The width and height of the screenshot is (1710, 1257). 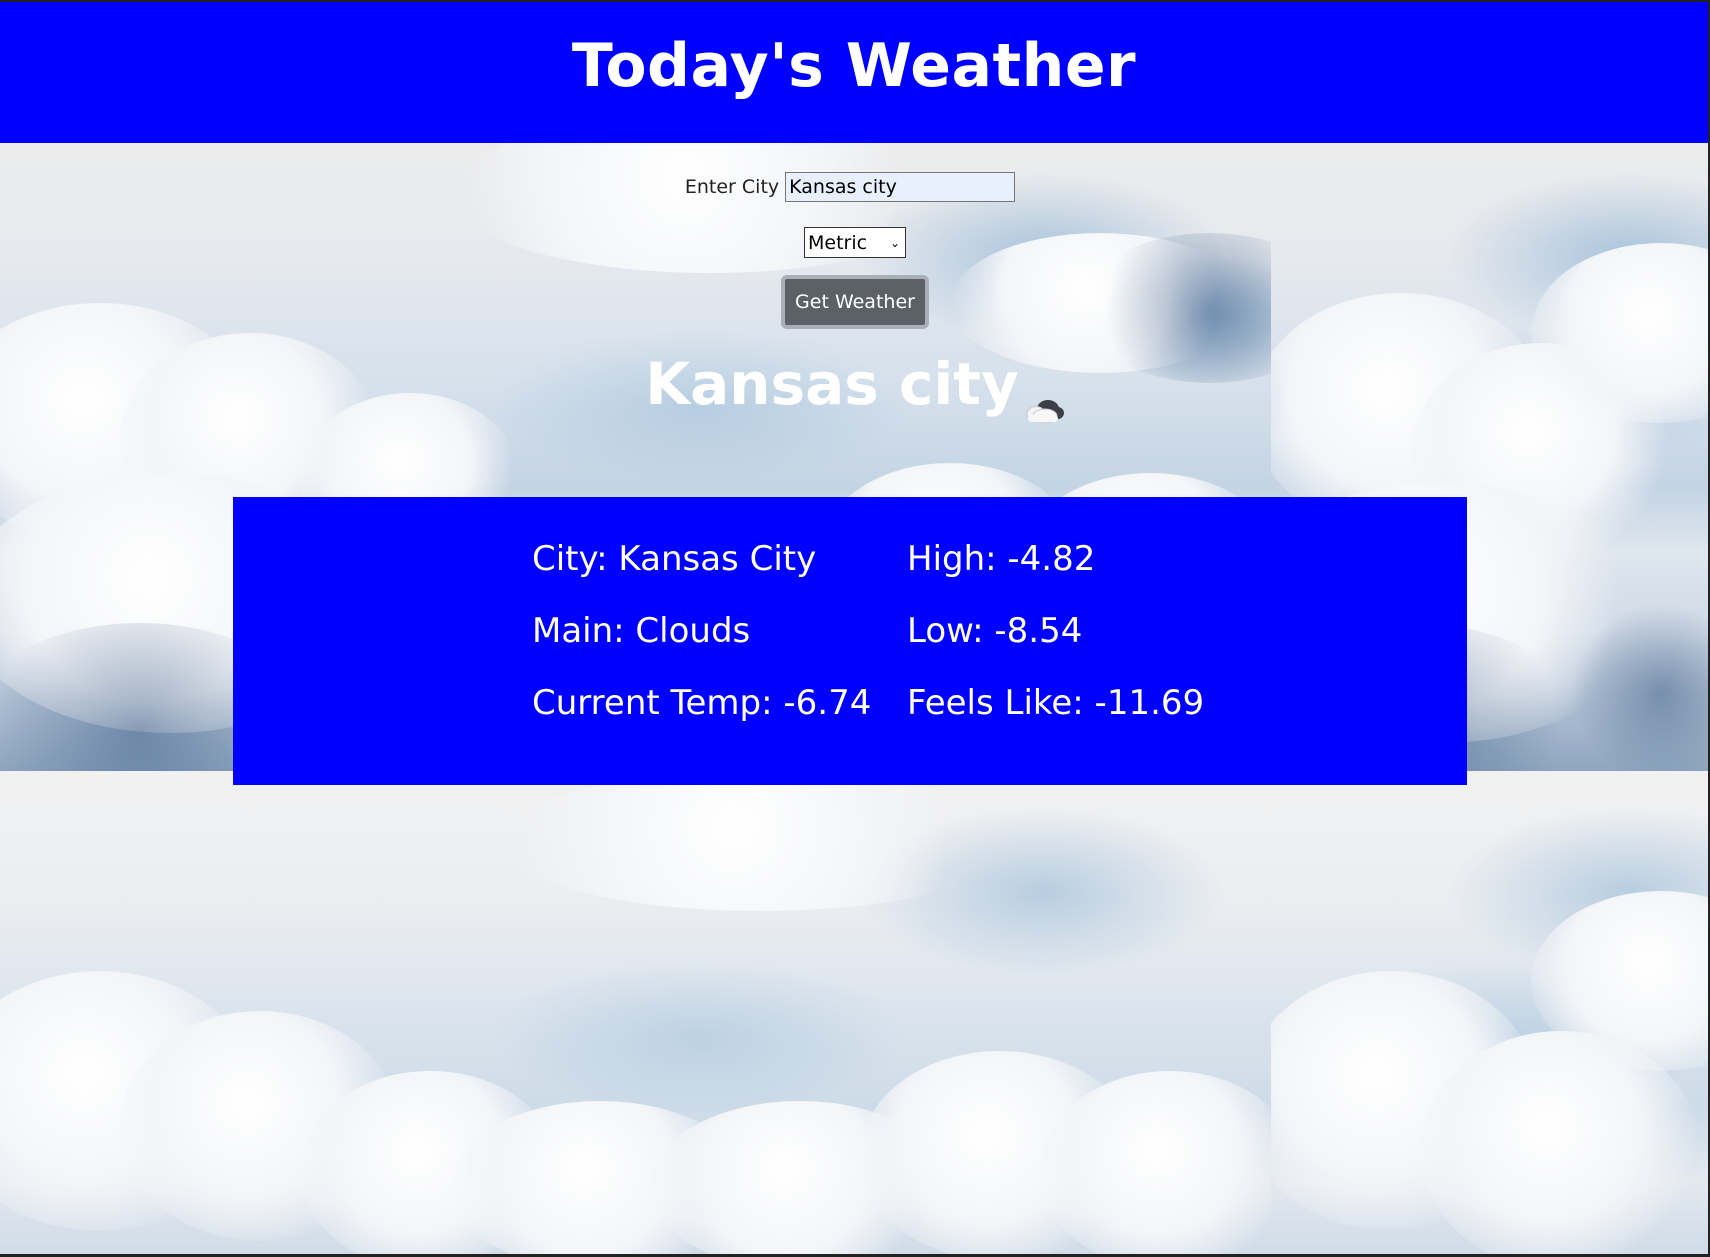 What do you see at coordinates (674, 559) in the screenshot?
I see `info-city: City: Kansas City` at bounding box center [674, 559].